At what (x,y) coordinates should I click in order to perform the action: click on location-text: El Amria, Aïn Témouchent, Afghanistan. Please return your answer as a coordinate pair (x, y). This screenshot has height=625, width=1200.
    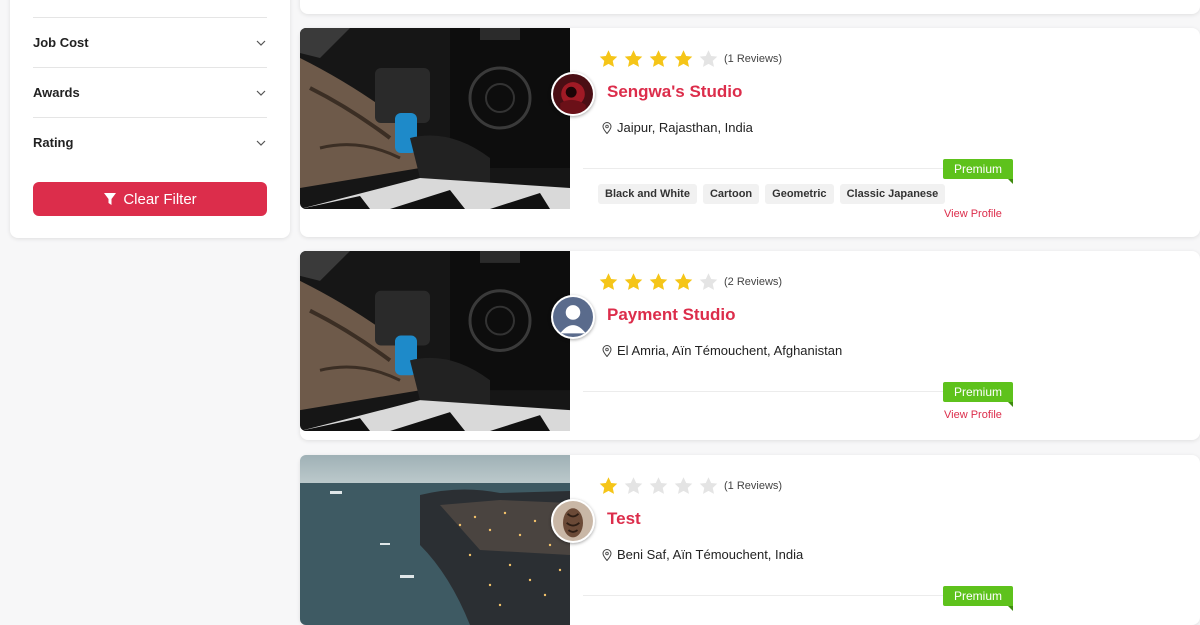
    Looking at the image, I should click on (730, 350).